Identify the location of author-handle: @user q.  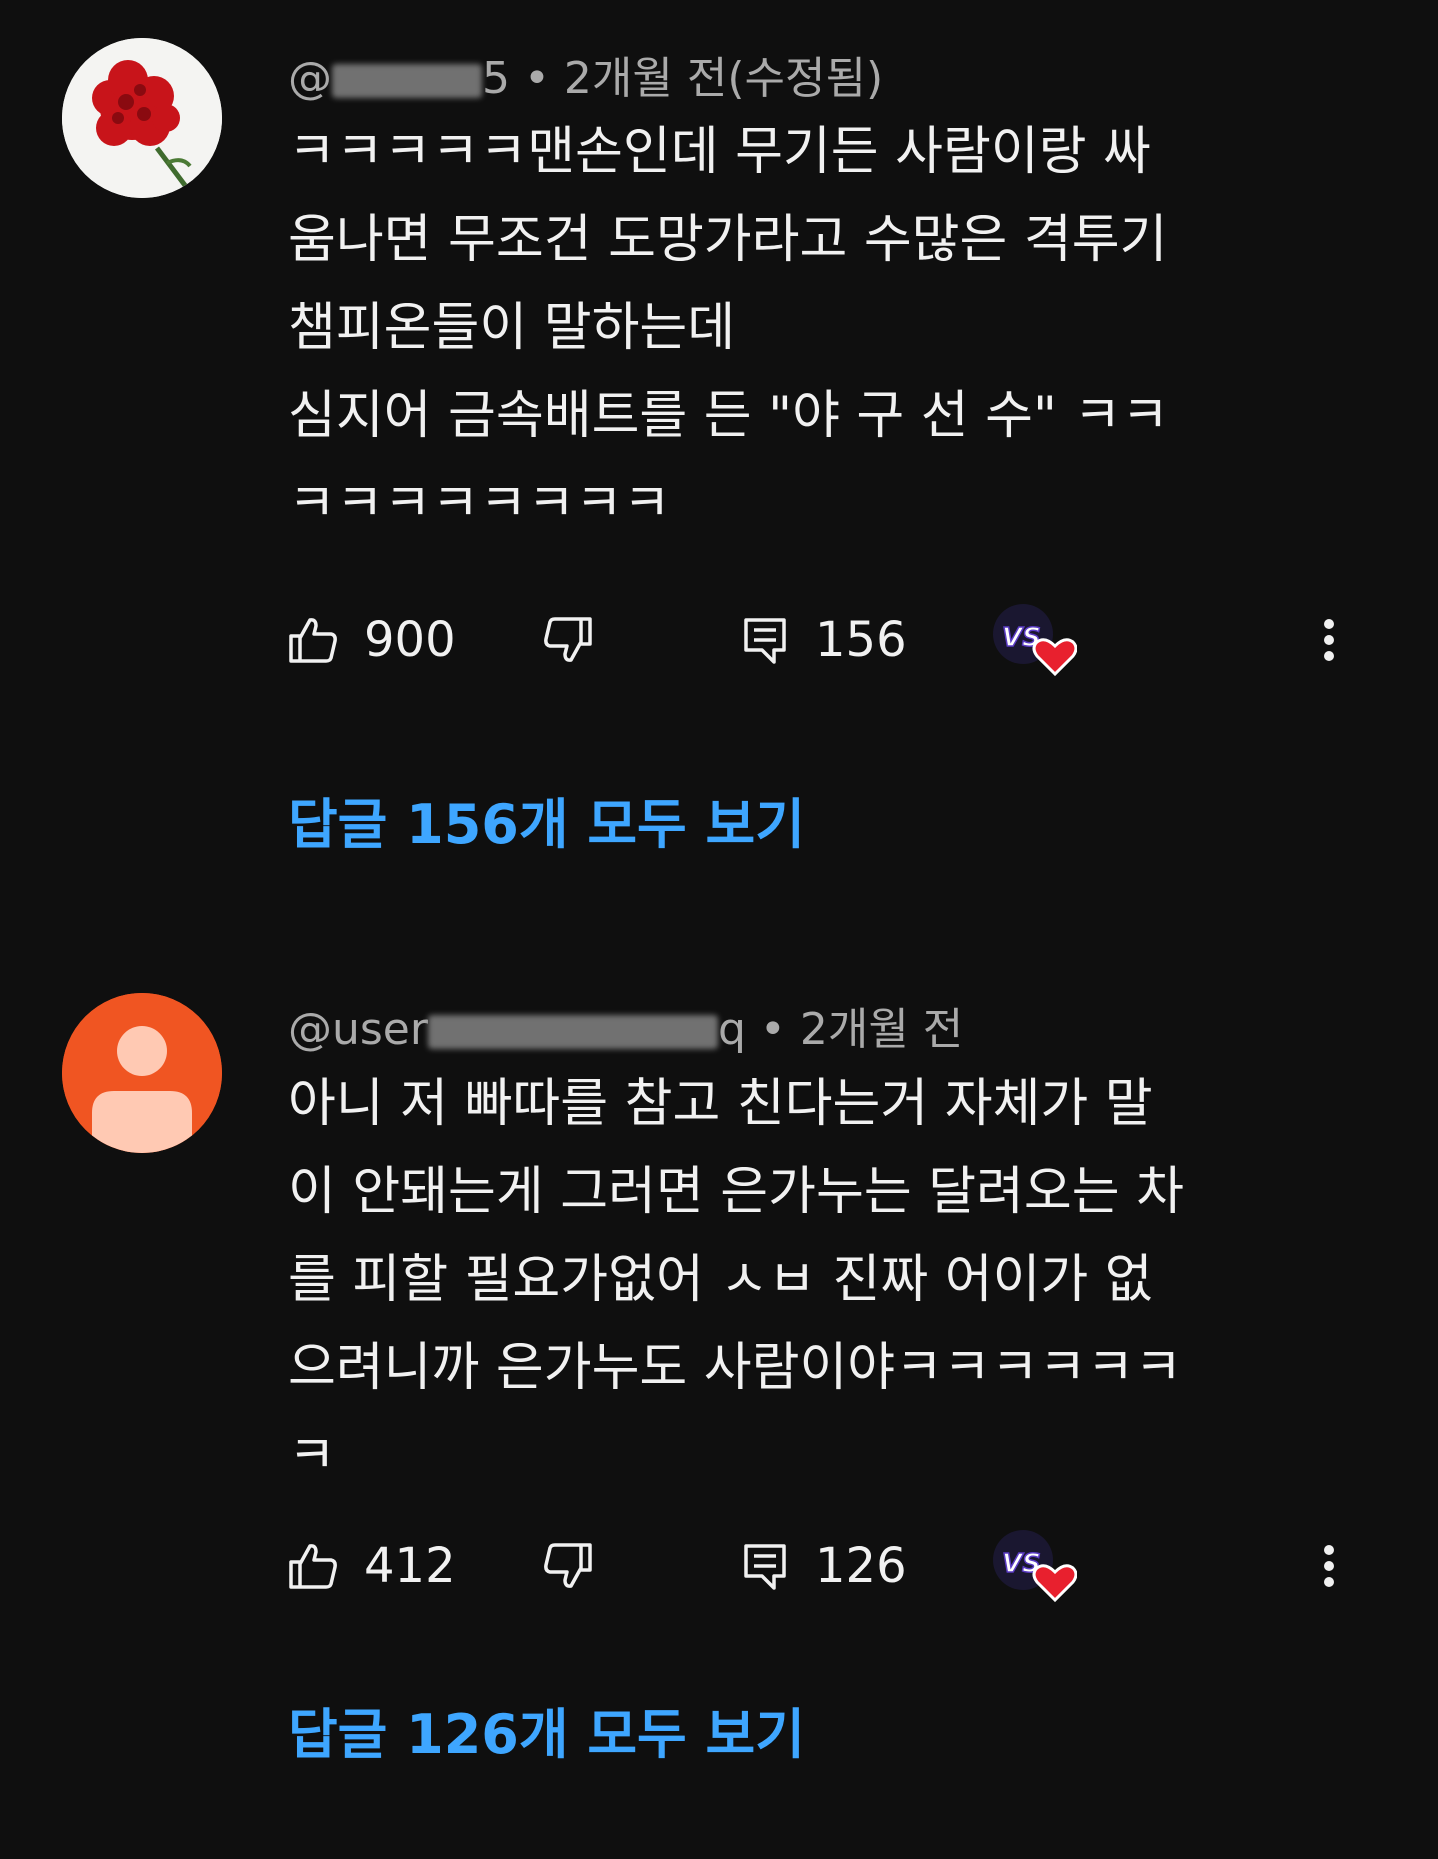
(517, 1029).